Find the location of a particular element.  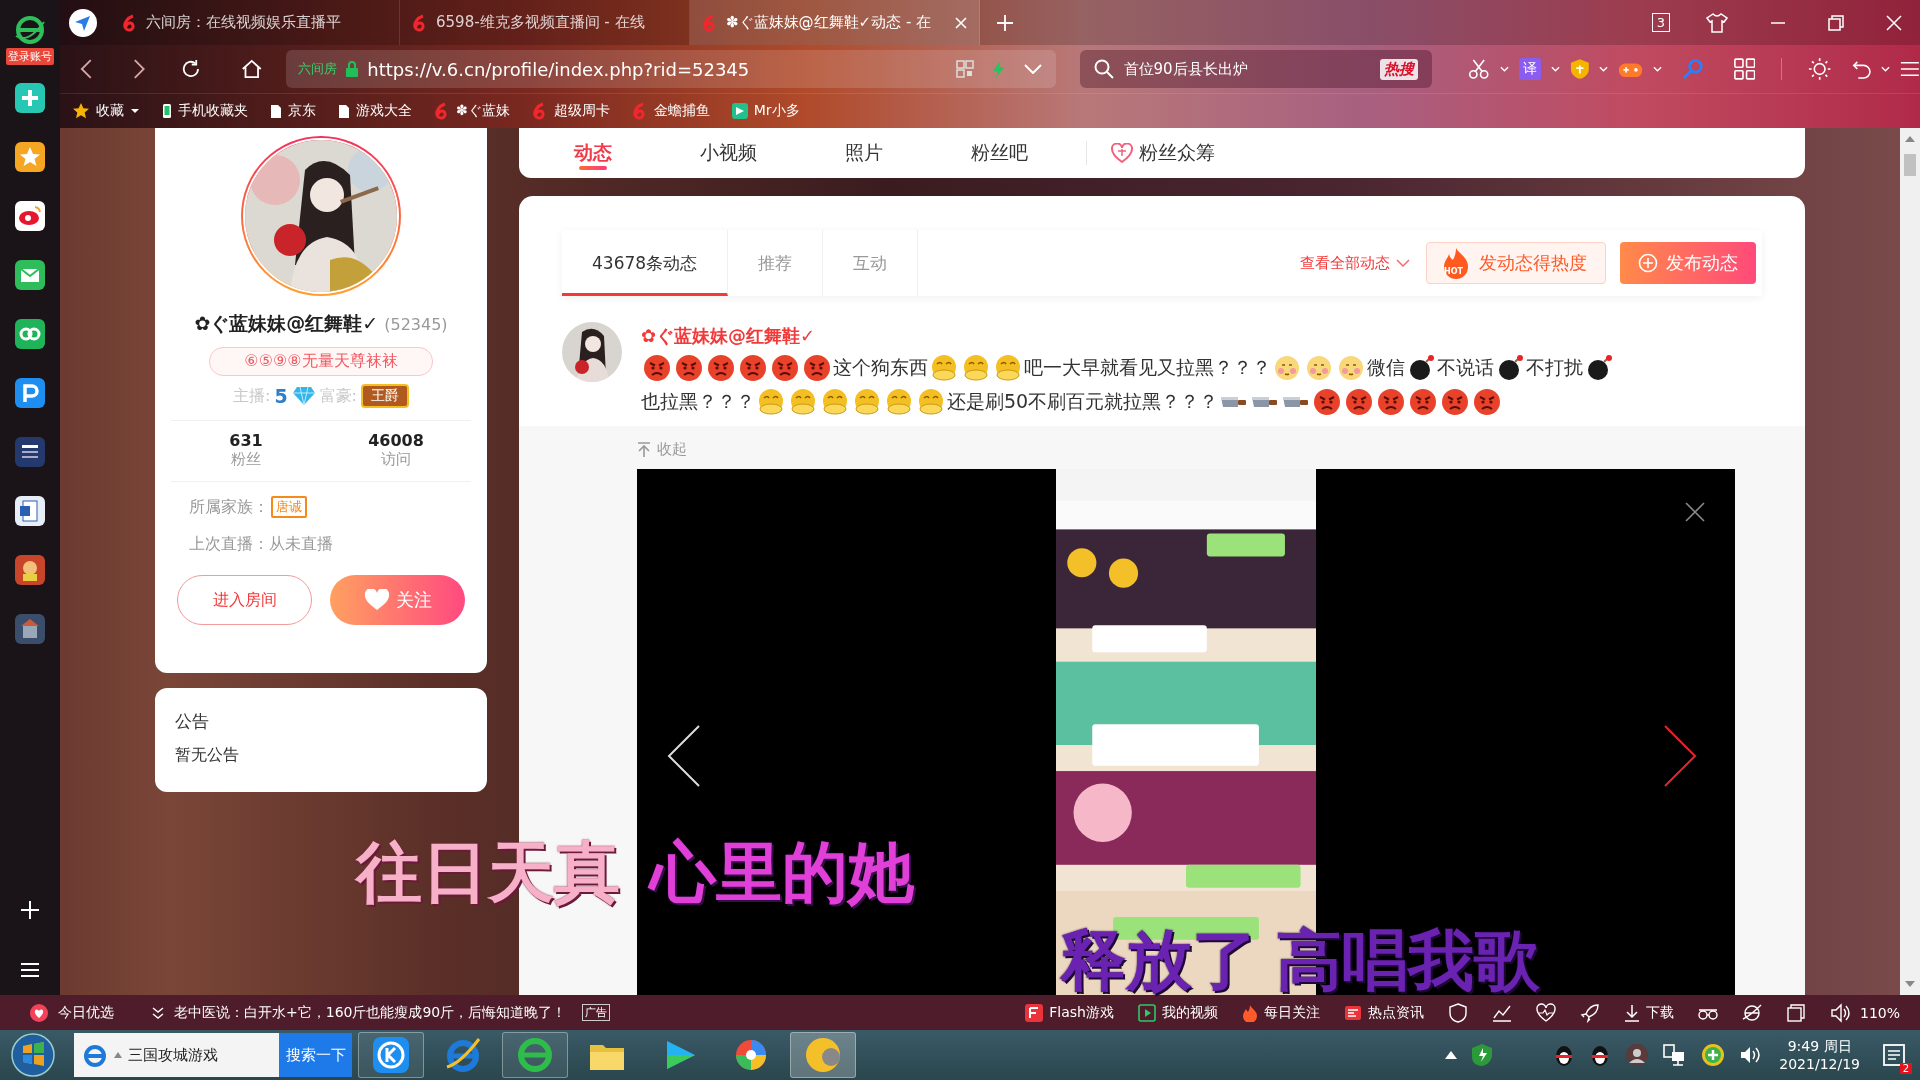

bookmark-item: 收藏 is located at coordinates (106, 111).